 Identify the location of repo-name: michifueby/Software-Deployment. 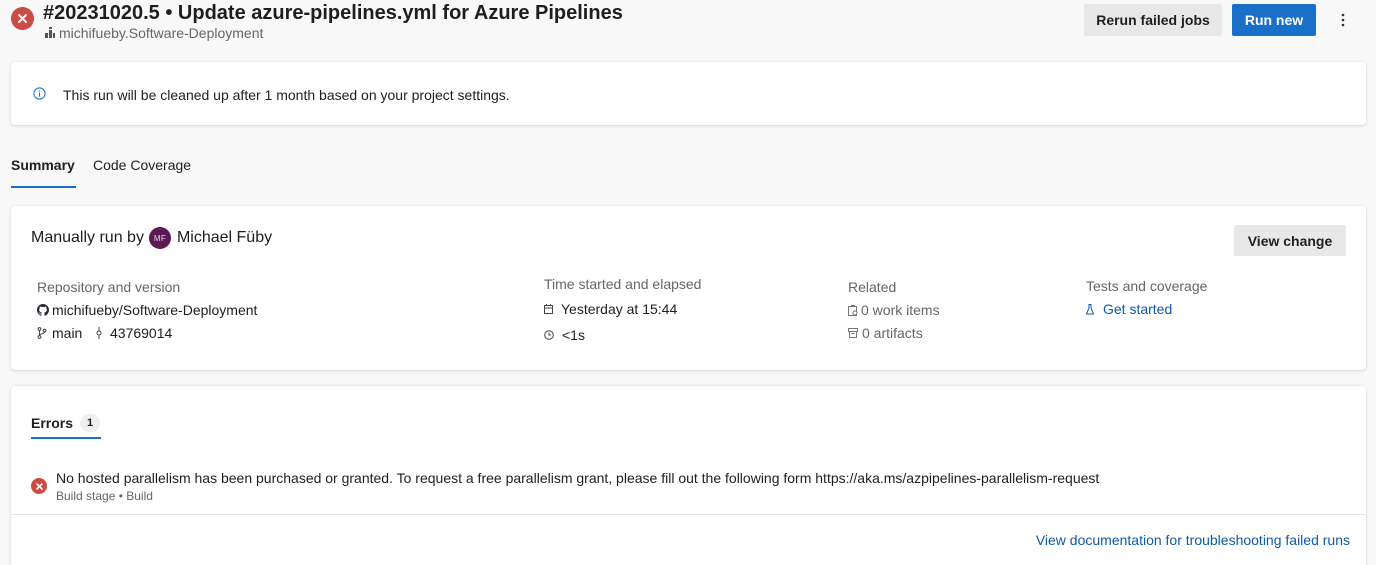
(155, 310).